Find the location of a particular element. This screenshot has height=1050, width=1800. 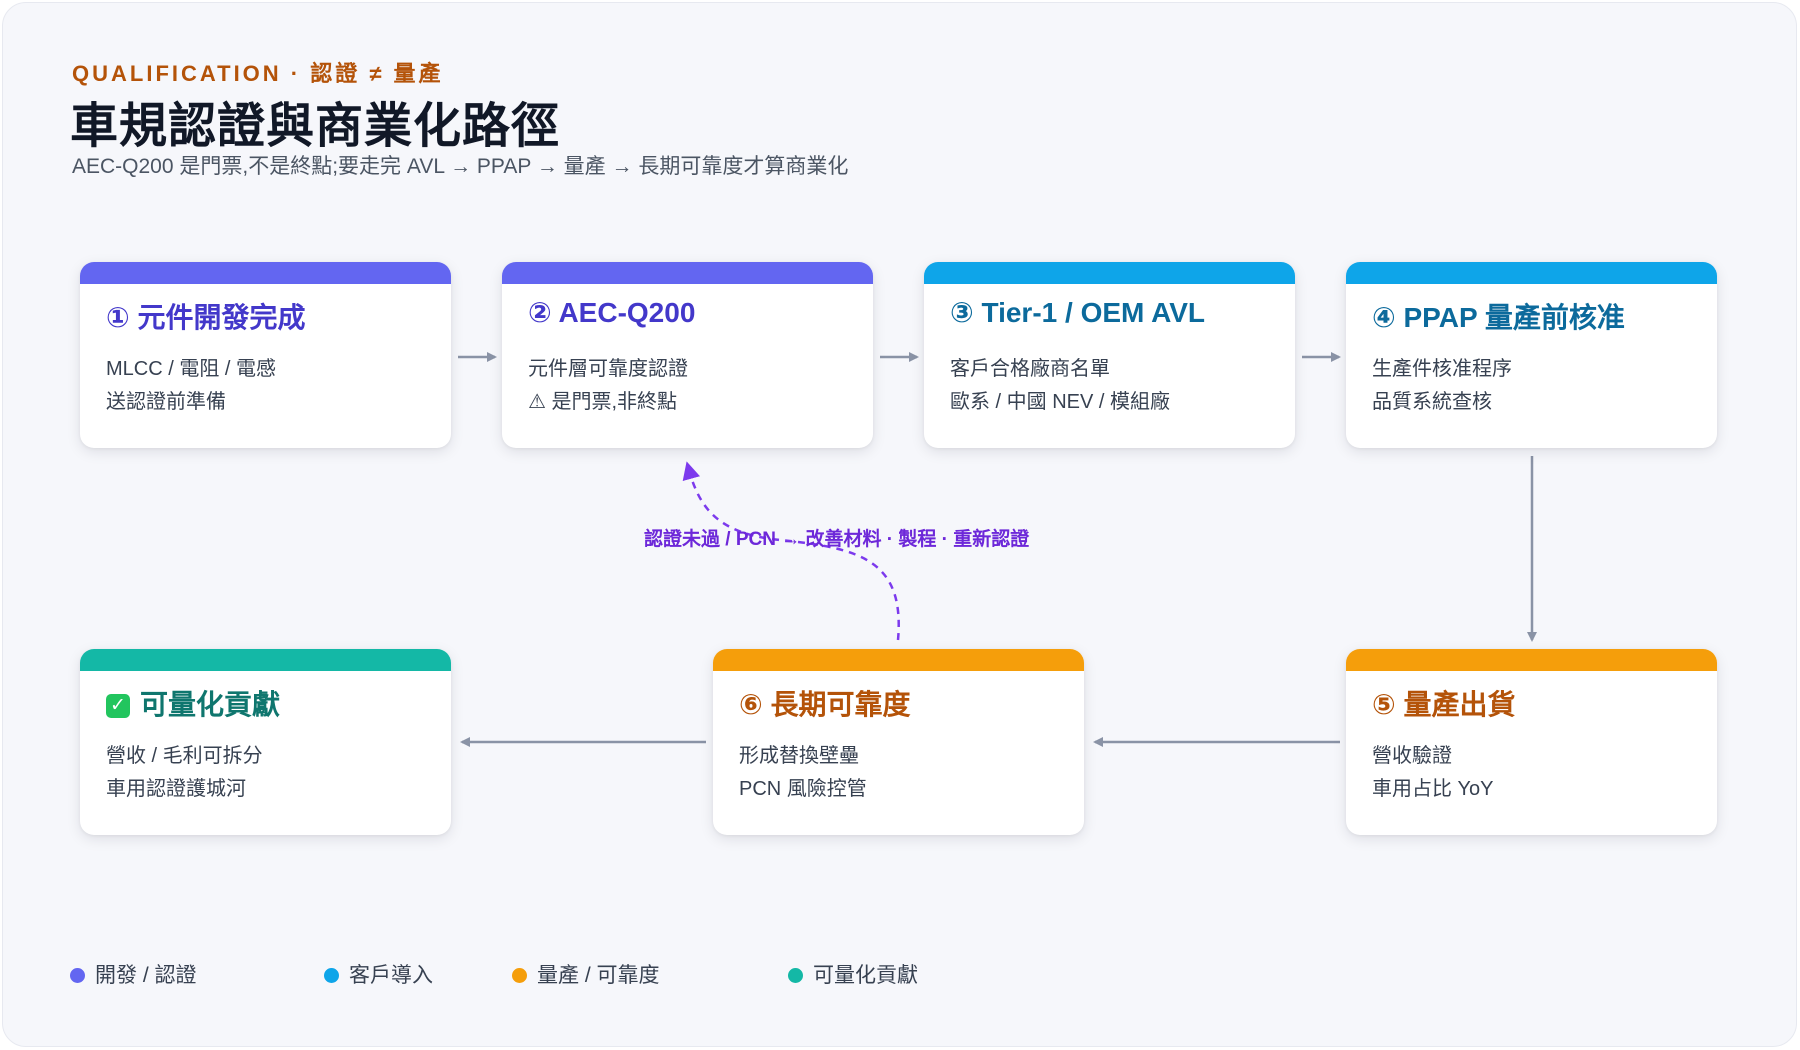

step-title: ④ PPAP 量產前核准 is located at coordinates (1498, 317).